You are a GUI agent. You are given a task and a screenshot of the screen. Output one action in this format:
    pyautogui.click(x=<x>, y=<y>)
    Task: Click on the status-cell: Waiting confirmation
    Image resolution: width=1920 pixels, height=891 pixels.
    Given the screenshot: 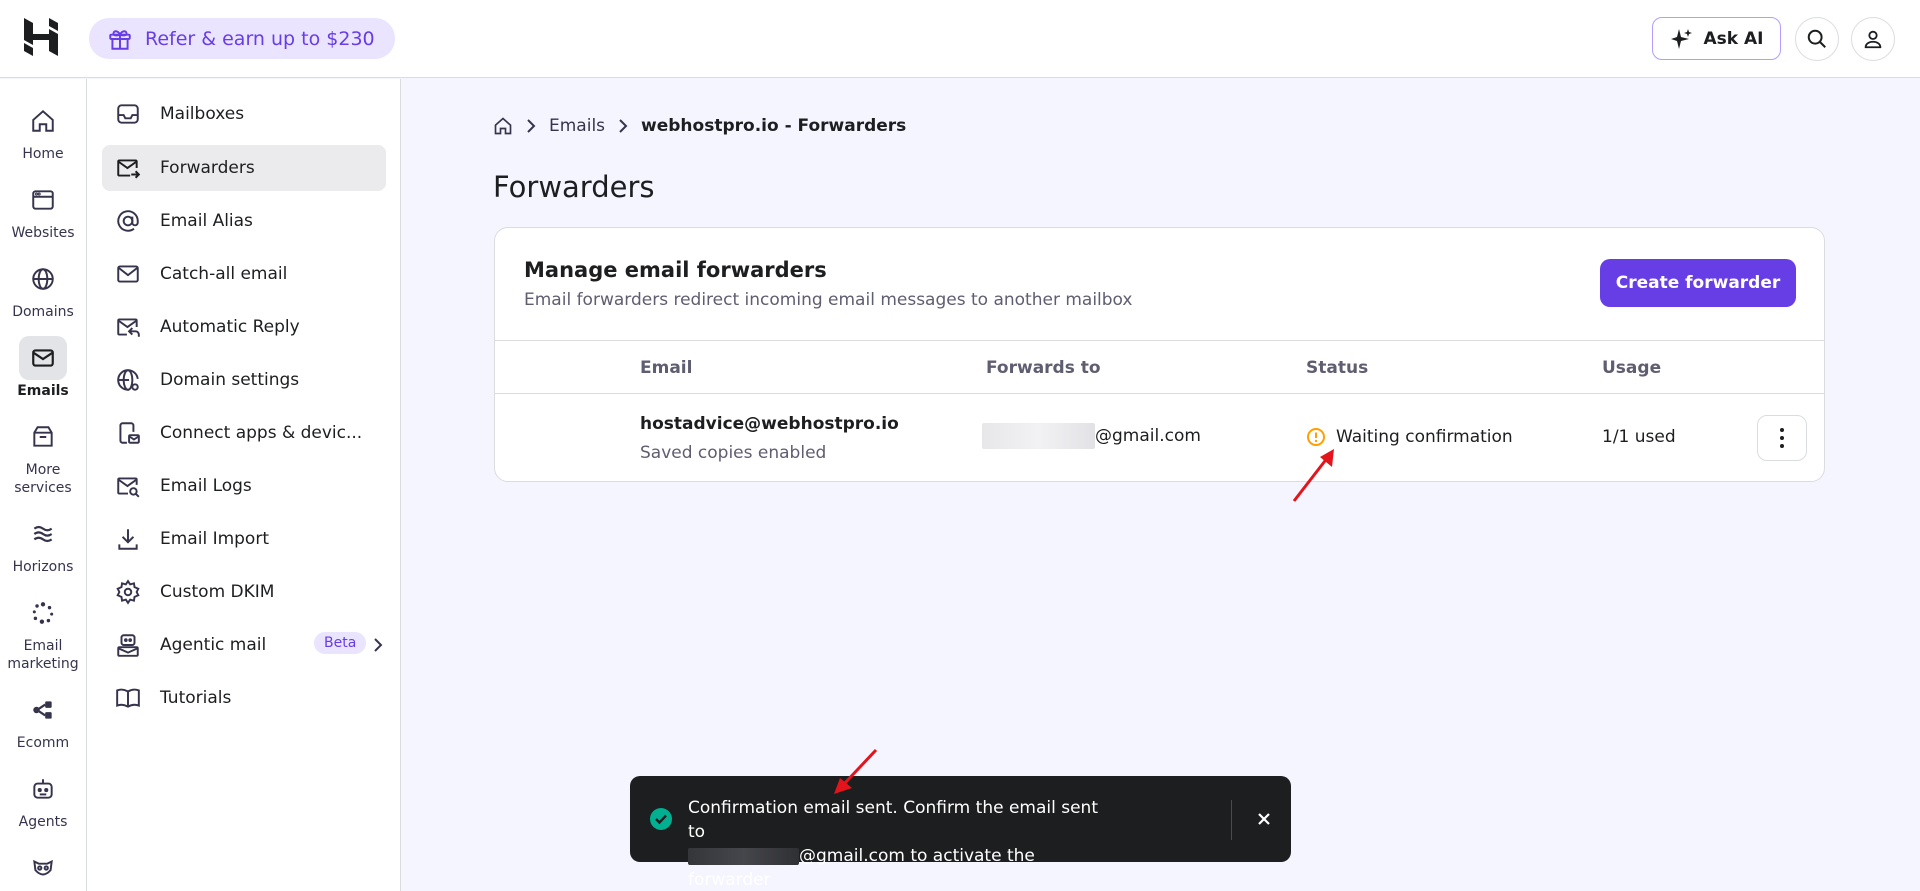 What is the action you would take?
    pyautogui.click(x=1409, y=437)
    